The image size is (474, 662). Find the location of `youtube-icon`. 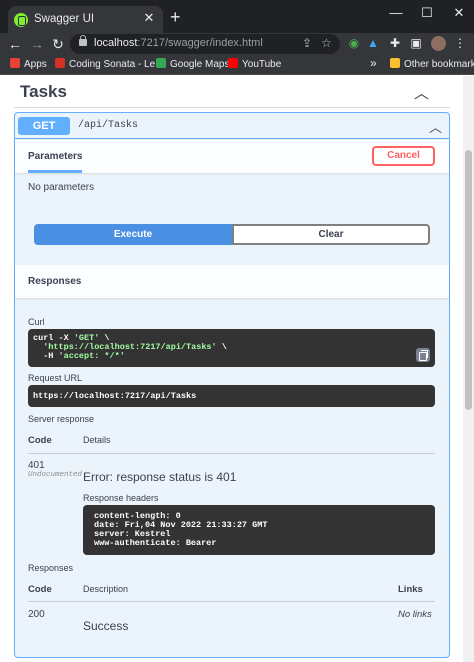

youtube-icon is located at coordinates (233, 63).